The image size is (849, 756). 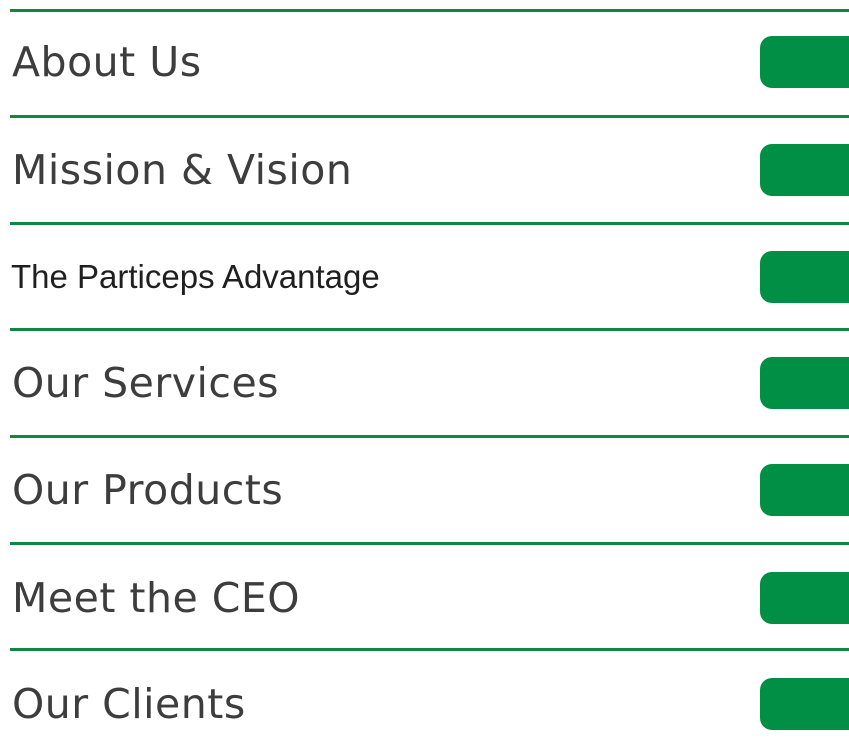 What do you see at coordinates (424, 170) in the screenshot?
I see `menu-item-mission-vision: Mission & Vision` at bounding box center [424, 170].